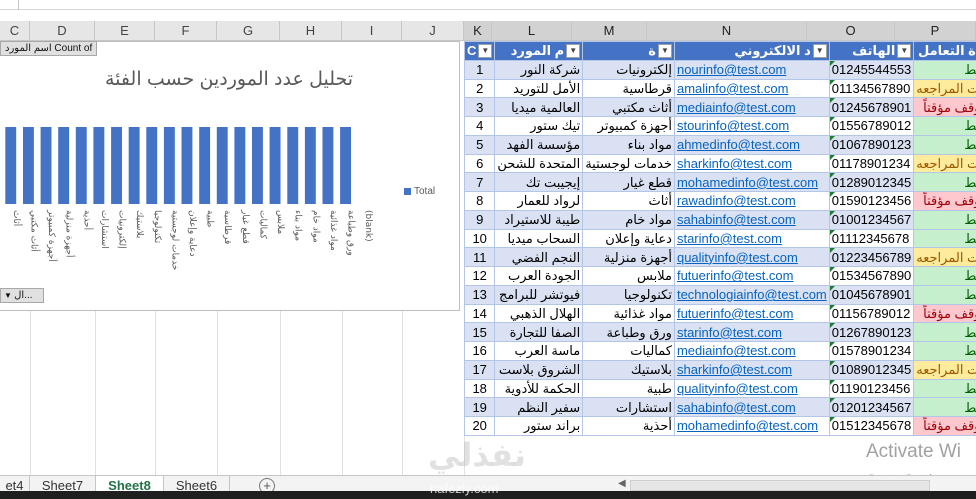 The width and height of the screenshot is (976, 499). What do you see at coordinates (628, 201) in the screenshot?
I see `category-cell: أثاث` at bounding box center [628, 201].